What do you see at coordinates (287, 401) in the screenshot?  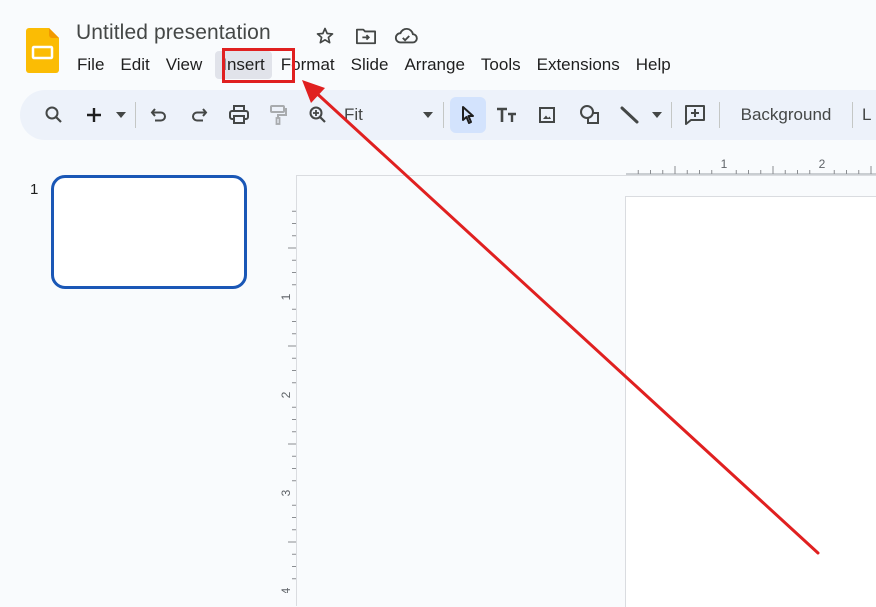 I see `vertical-ruler: 1 2 3 4` at bounding box center [287, 401].